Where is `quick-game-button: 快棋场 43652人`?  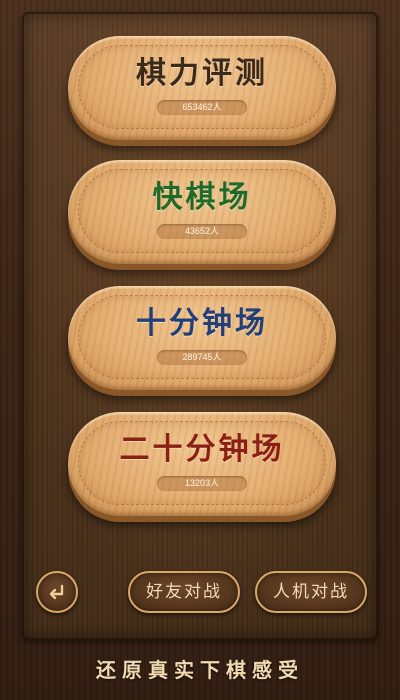
quick-game-button: 快棋场 43652人 is located at coordinates (202, 212).